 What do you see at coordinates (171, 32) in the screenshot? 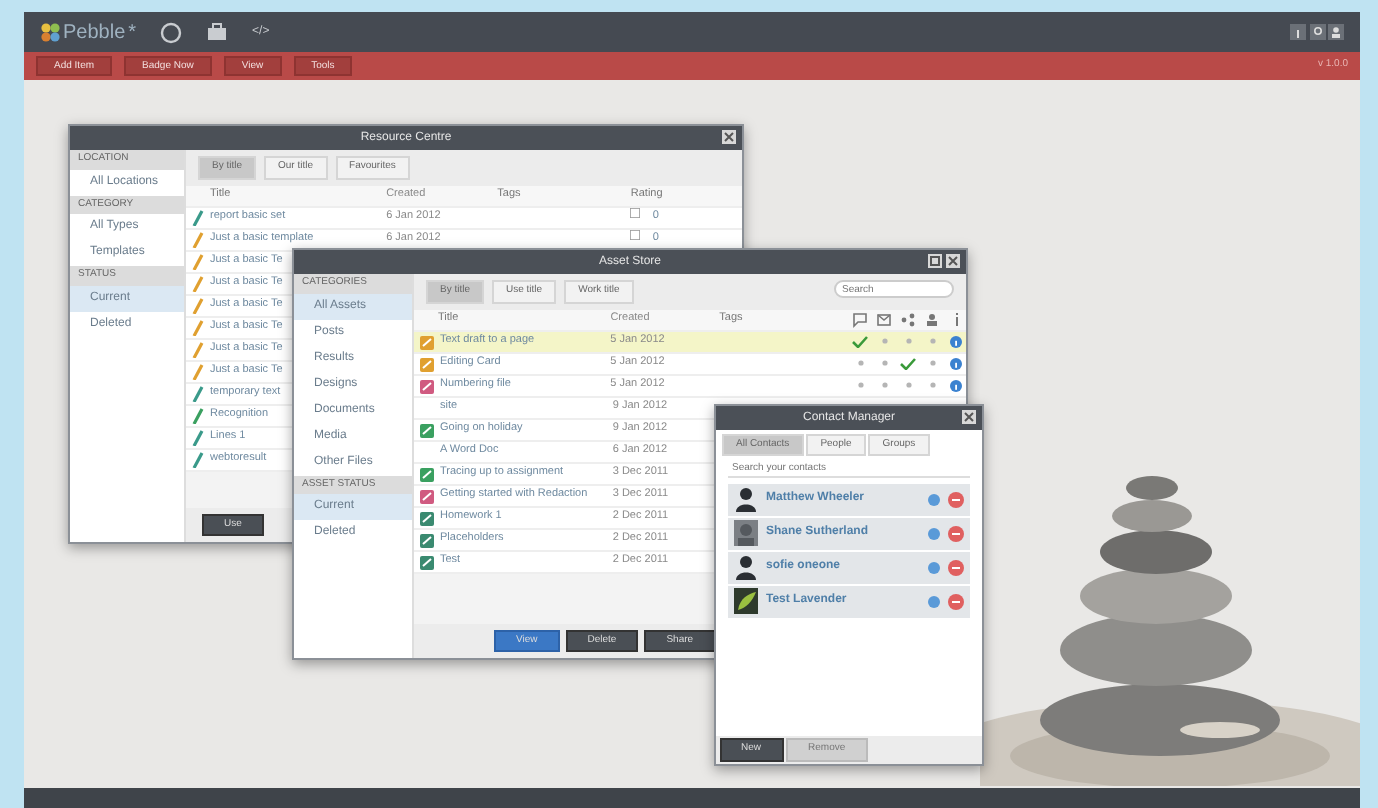
I see `circle-icon` at bounding box center [171, 32].